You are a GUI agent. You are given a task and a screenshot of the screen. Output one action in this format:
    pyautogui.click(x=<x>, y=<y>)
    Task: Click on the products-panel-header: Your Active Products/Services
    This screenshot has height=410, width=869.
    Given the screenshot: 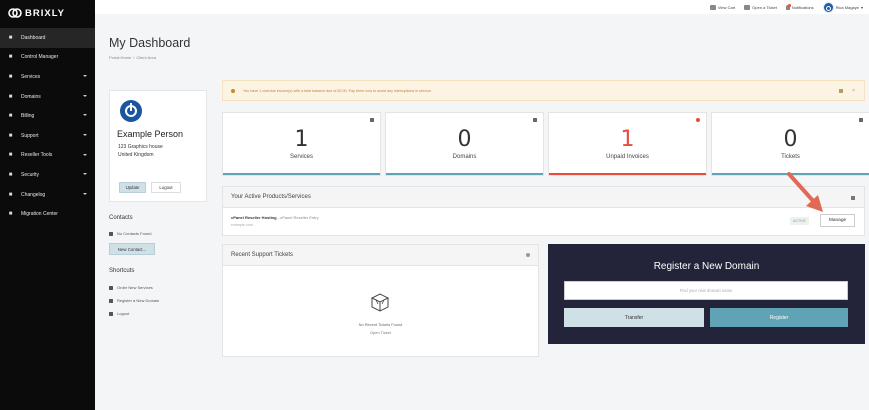 What is the action you would take?
    pyautogui.click(x=543, y=197)
    